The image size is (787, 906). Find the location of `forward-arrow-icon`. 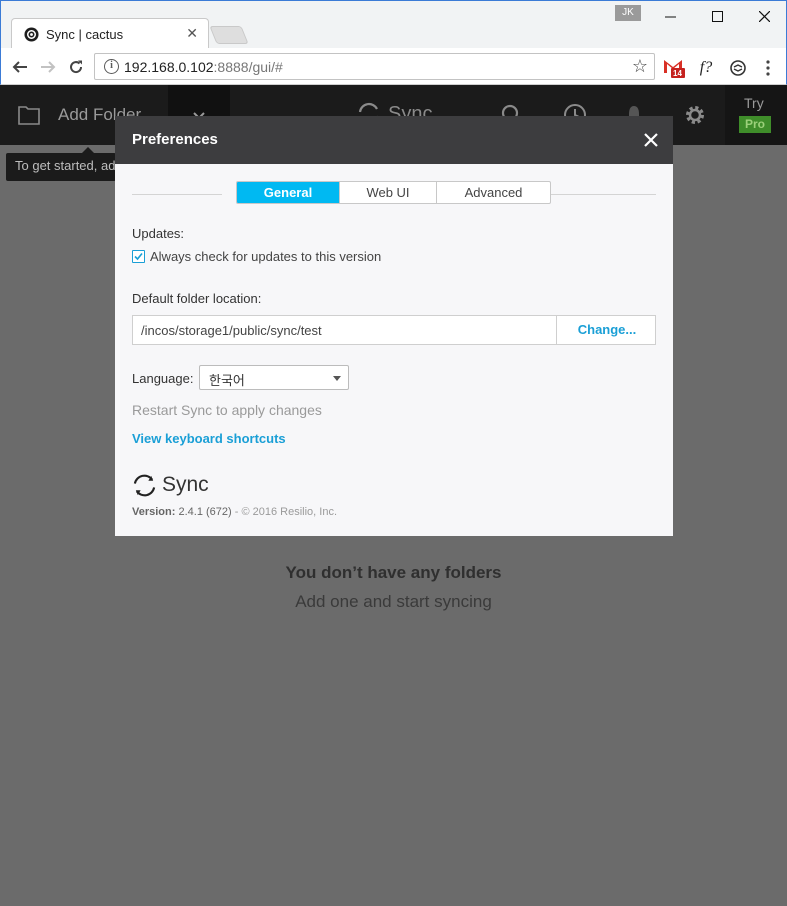

forward-arrow-icon is located at coordinates (48, 67).